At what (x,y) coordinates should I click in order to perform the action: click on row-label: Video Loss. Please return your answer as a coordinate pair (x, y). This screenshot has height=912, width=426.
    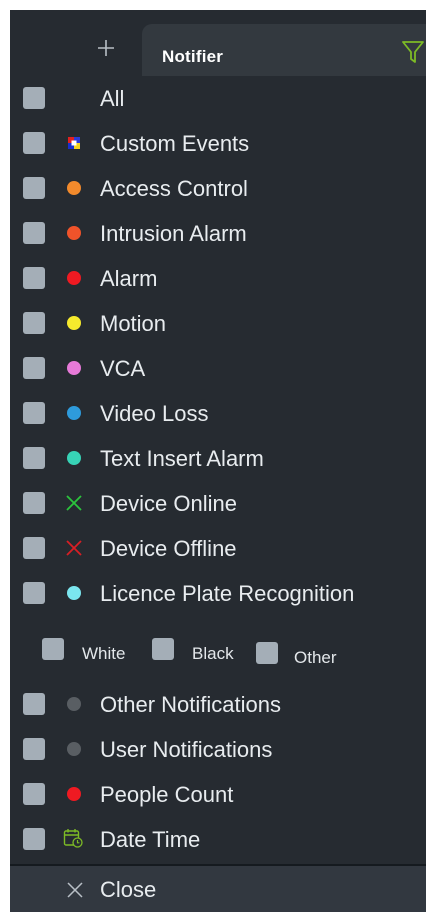
    Looking at the image, I should click on (154, 413).